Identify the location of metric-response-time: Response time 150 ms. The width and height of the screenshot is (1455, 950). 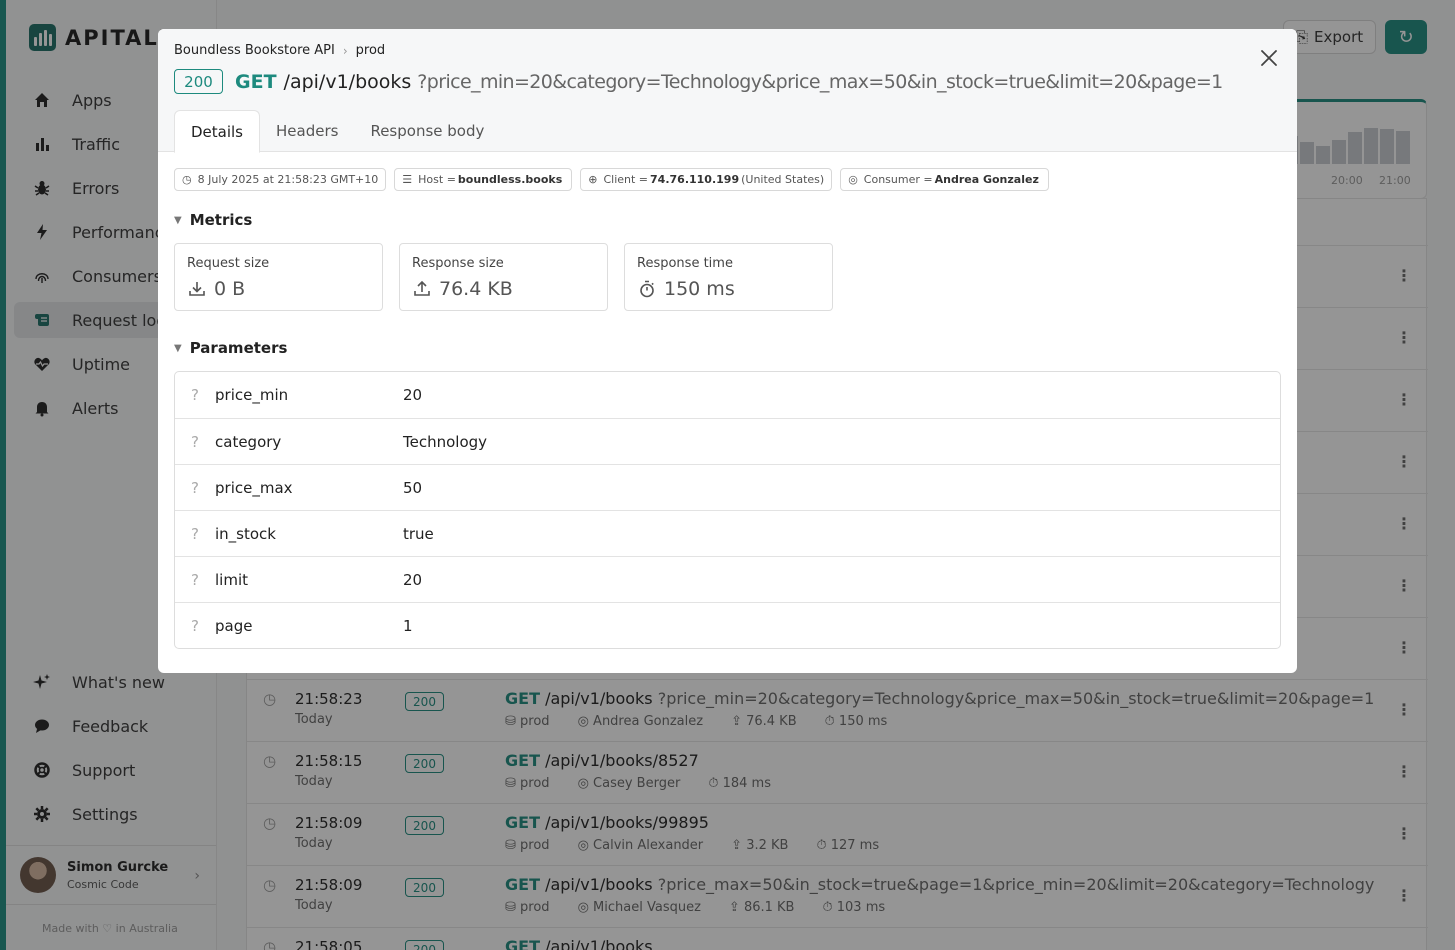
(728, 277).